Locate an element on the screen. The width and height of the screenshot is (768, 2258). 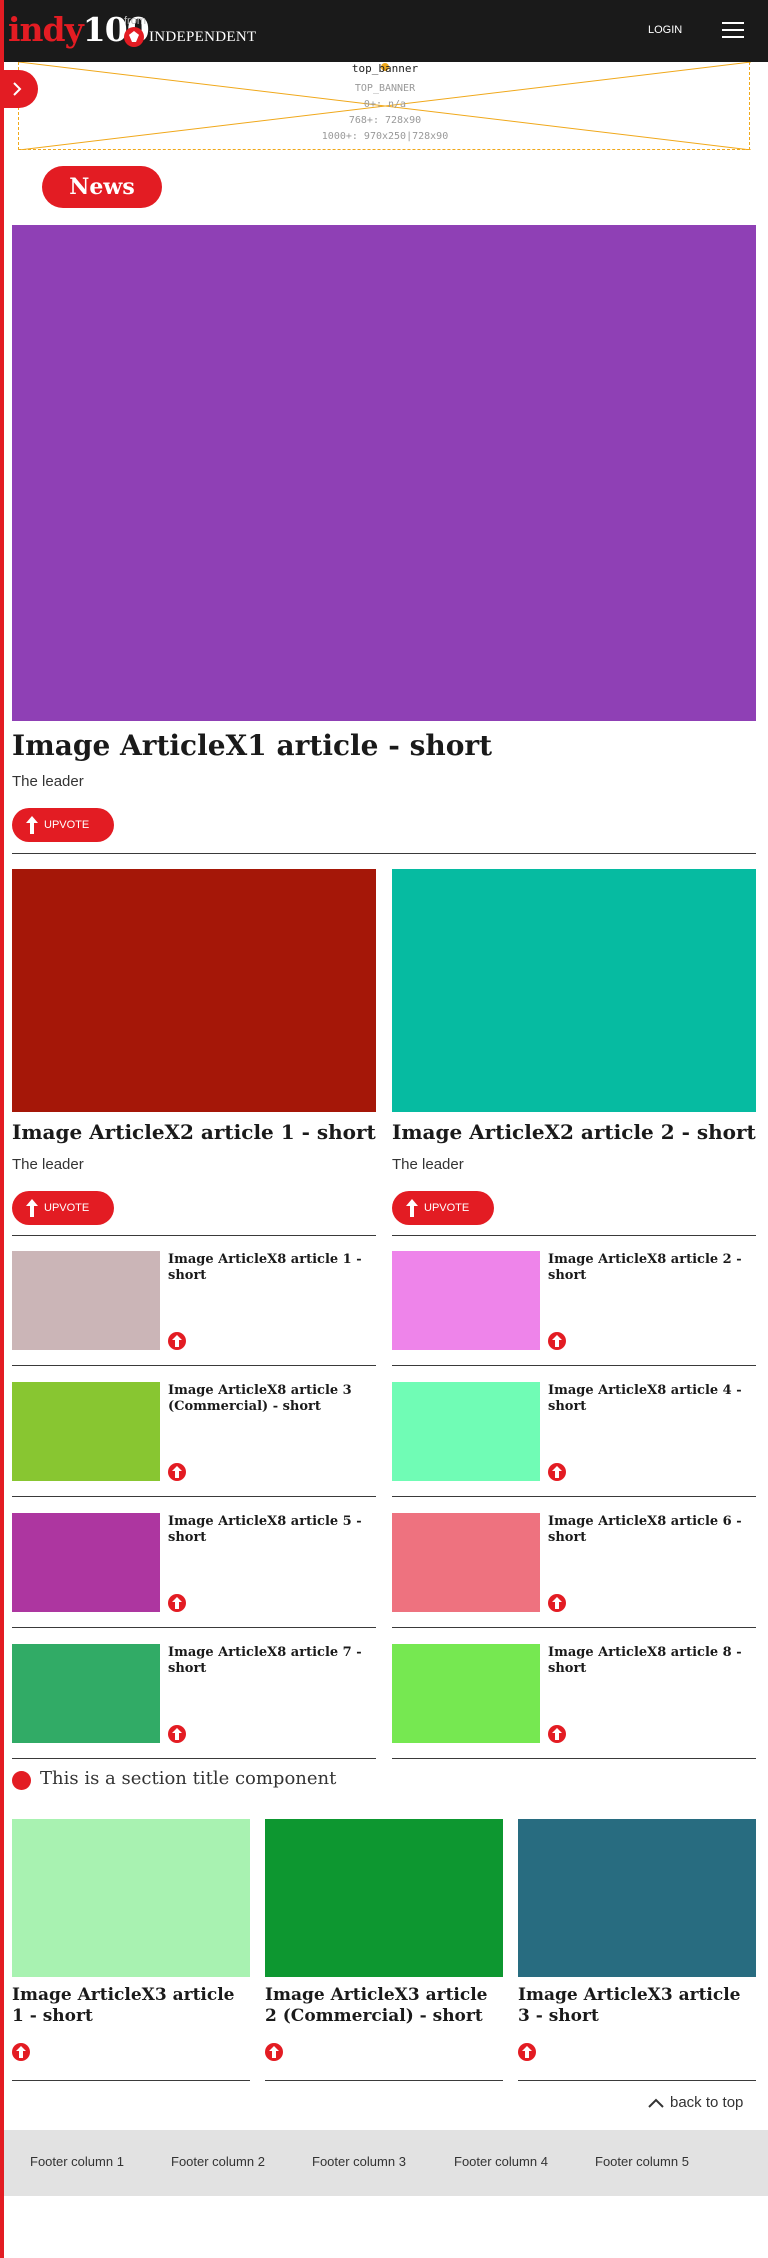
footer-column-4: Footer column 4 is located at coordinates (501, 2161).